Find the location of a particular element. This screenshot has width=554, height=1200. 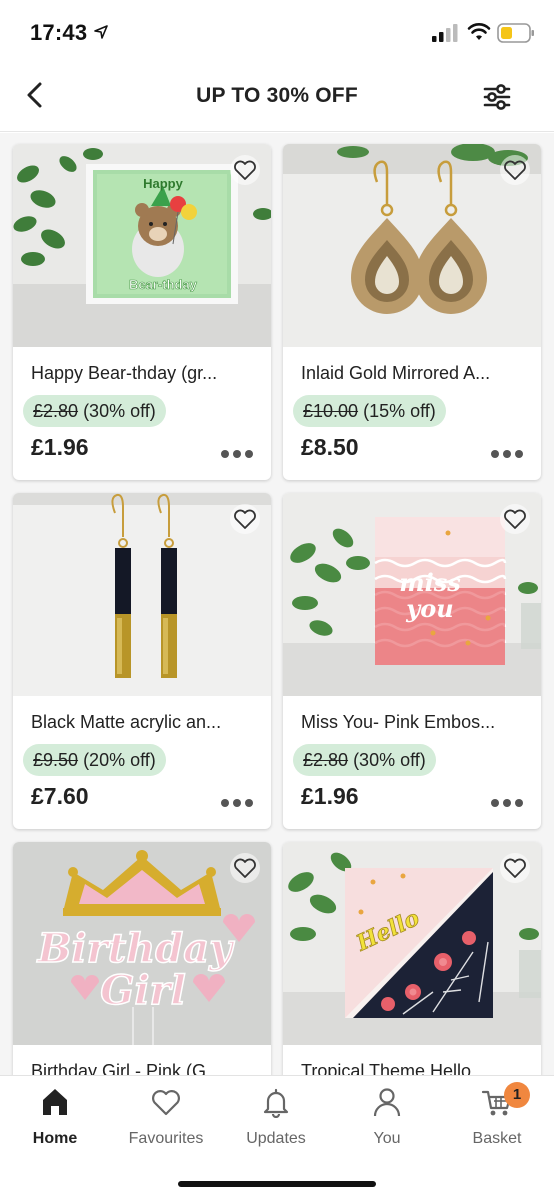

person-icon is located at coordinates (387, 1102).